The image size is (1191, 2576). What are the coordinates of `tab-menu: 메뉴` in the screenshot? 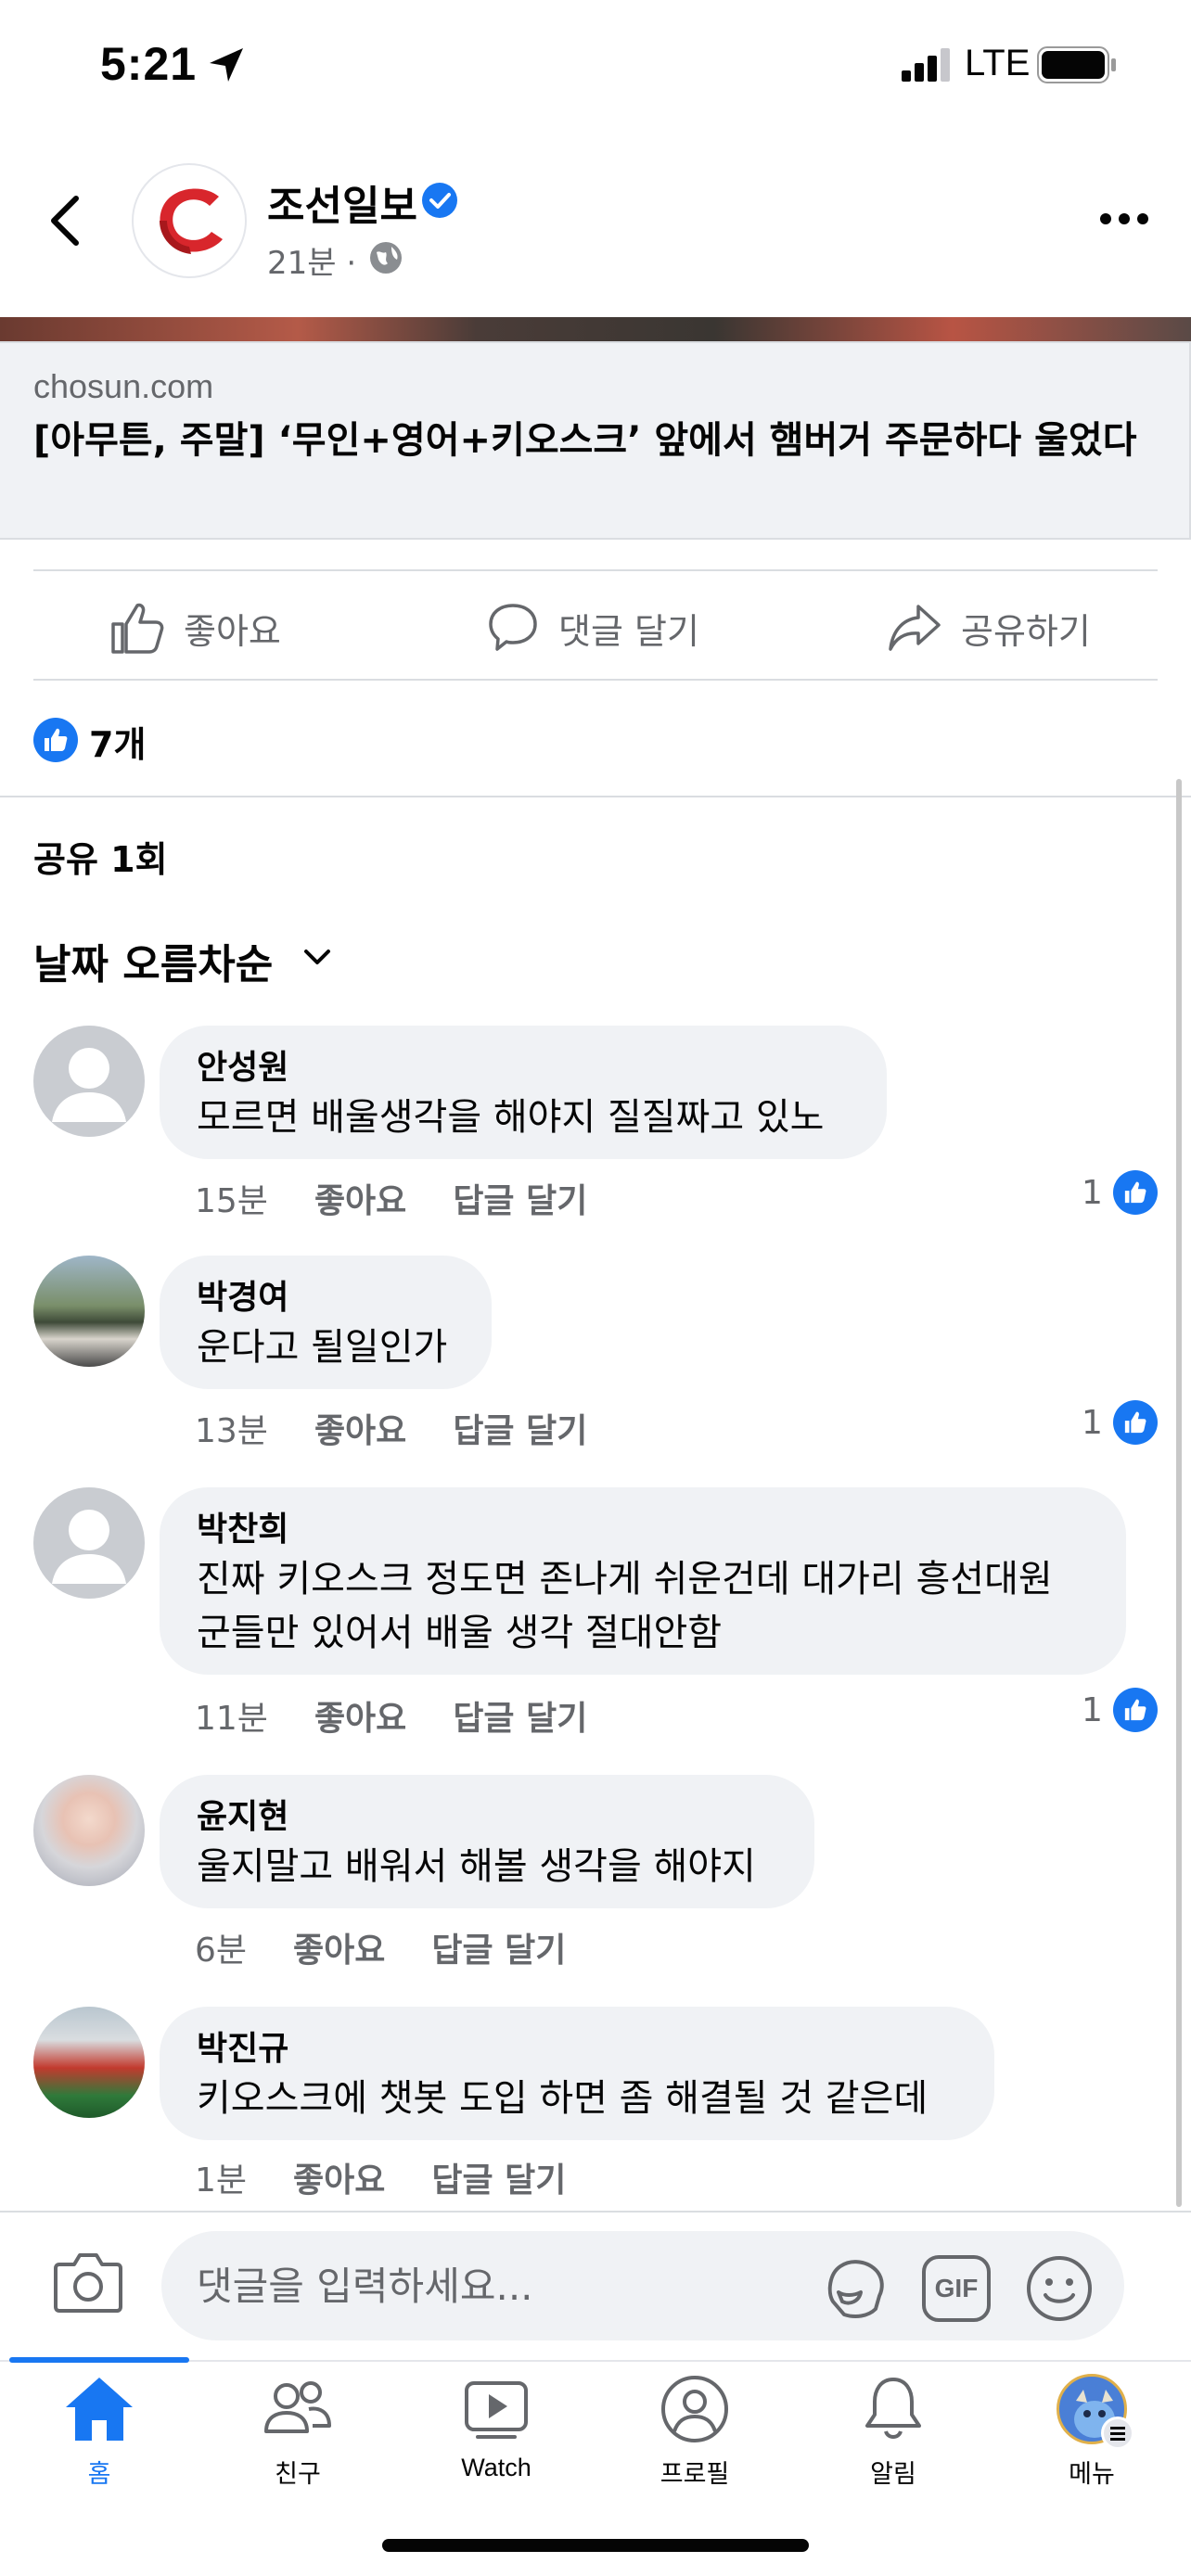 It's located at (1091, 2444).